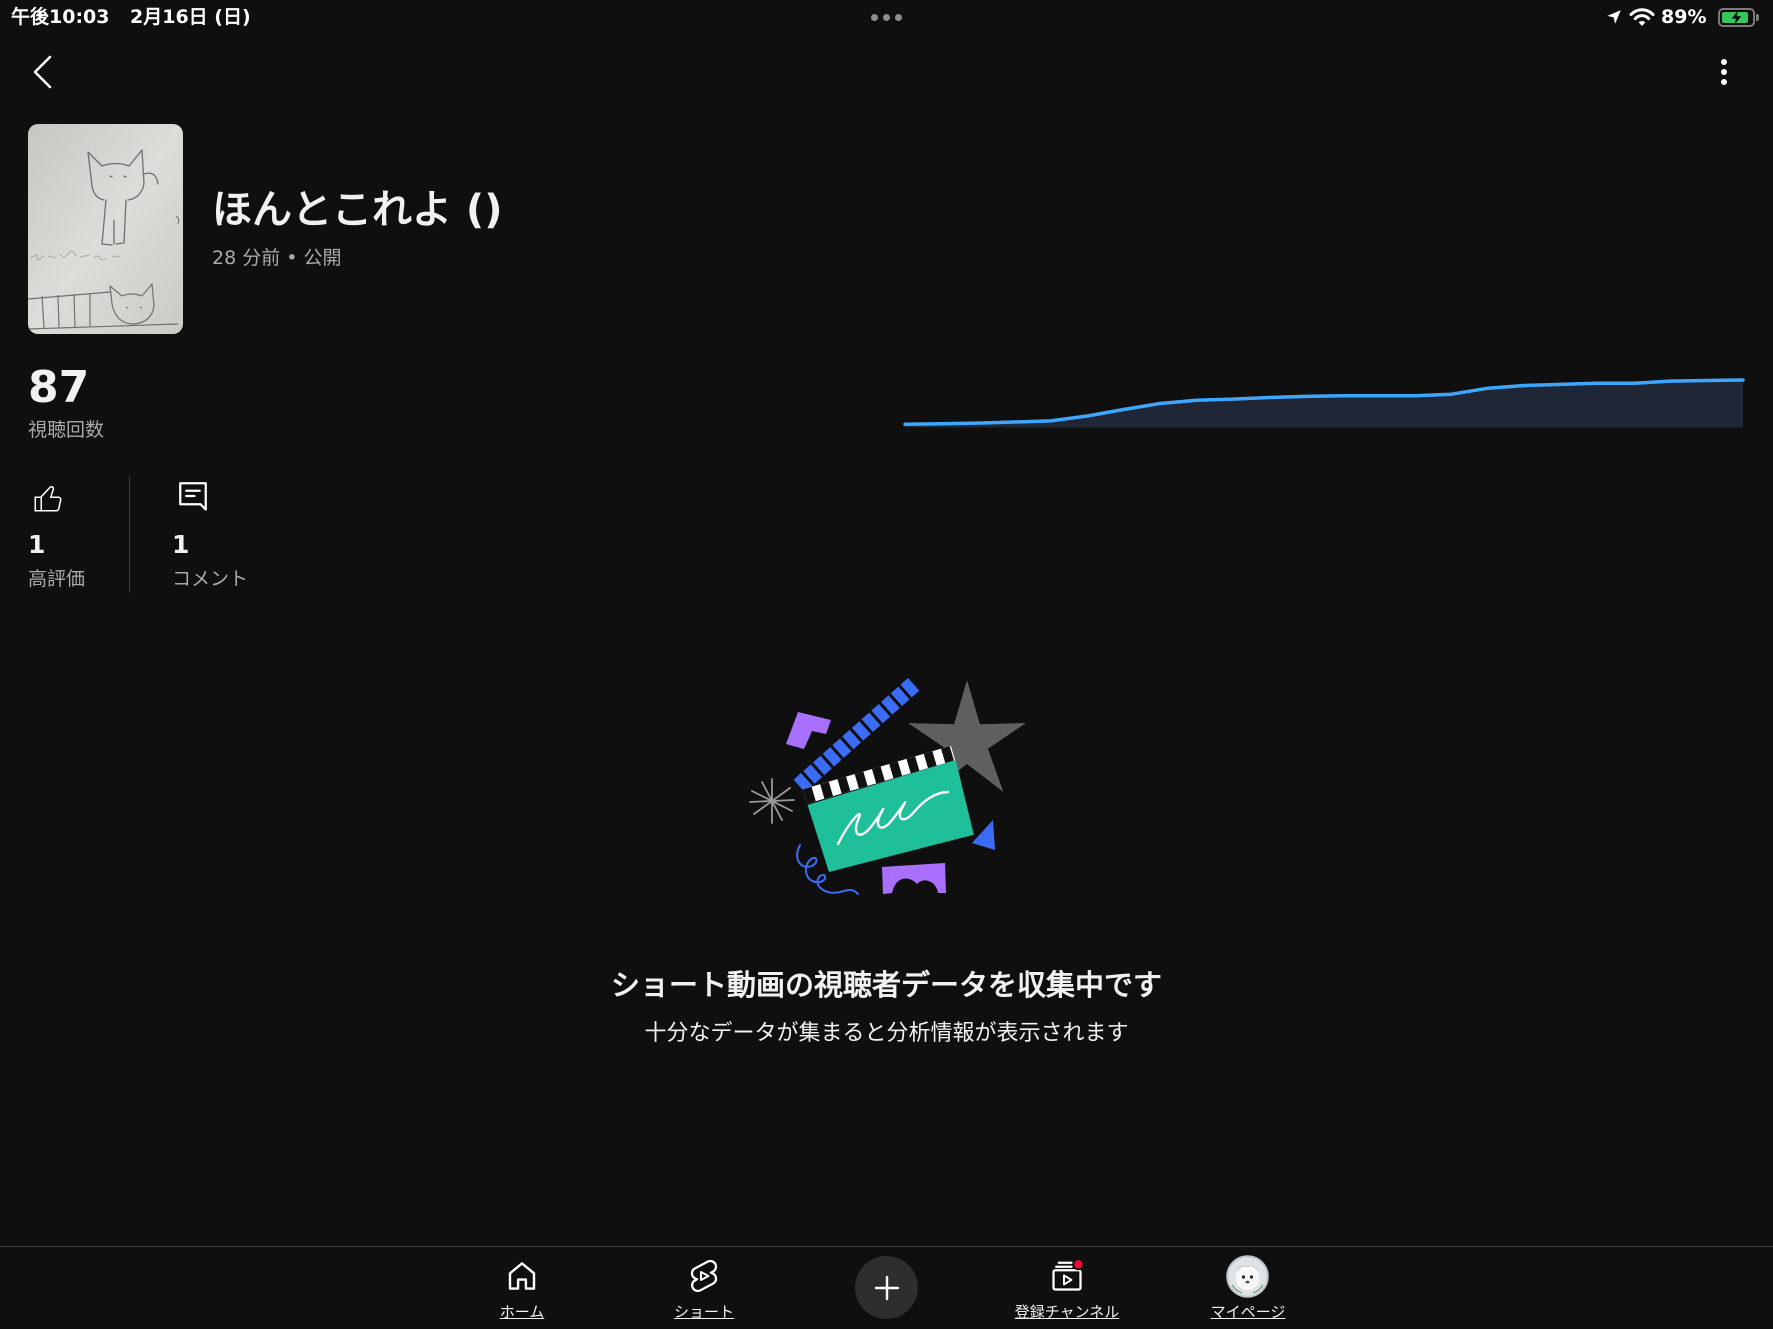 The width and height of the screenshot is (1773, 1329). I want to click on bottom-navigation: ホーム ショート 登録チャンネル マイページ, so click(886, 1287).